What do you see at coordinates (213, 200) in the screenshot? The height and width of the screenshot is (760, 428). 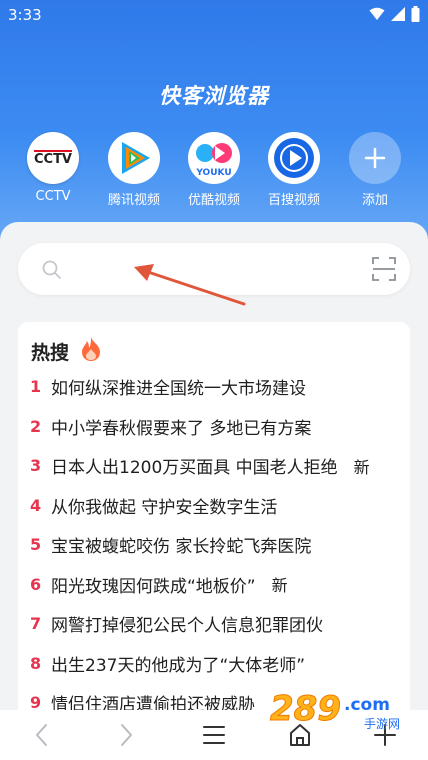 I see `shortcut-label: 优酷视频` at bounding box center [213, 200].